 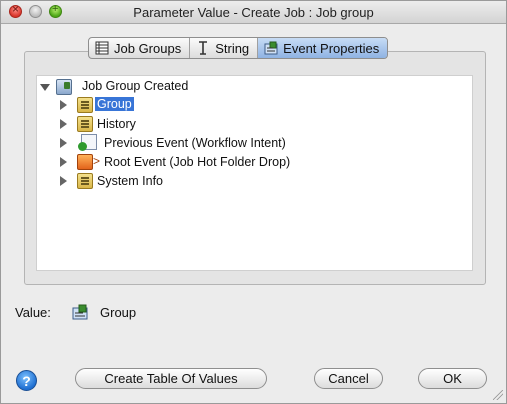 I want to click on tree-item-label: Root Event (Job Hot Folder Drop), so click(x=197, y=162).